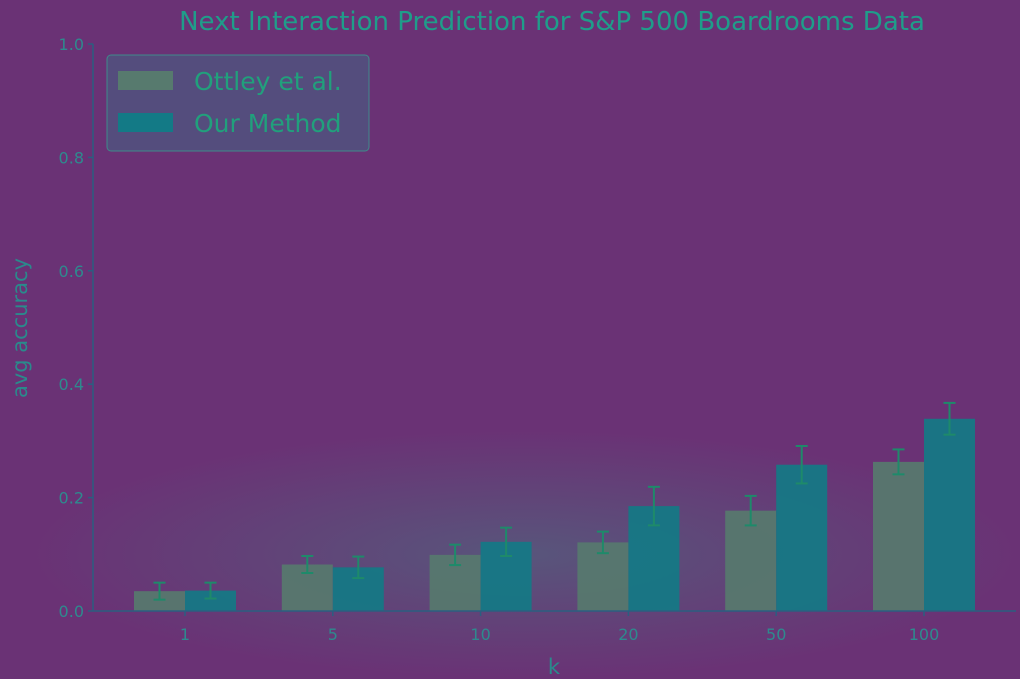  Describe the element at coordinates (71, 44) in the screenshot. I see `y-tick-label-1.0: 1.0` at that location.